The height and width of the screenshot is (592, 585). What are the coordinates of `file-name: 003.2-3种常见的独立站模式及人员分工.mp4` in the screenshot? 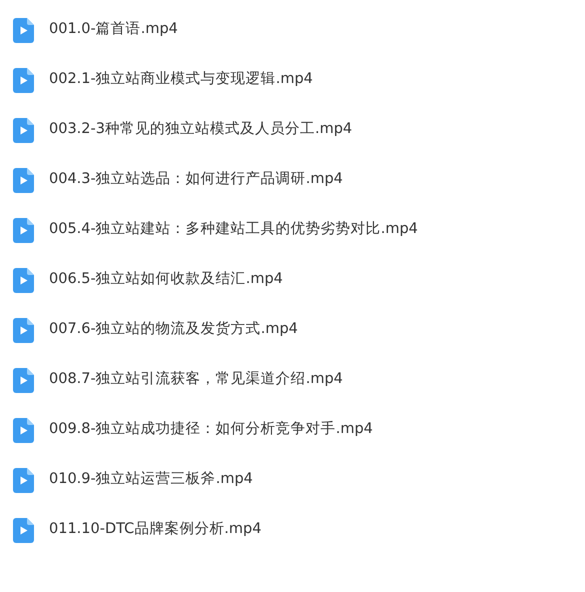 It's located at (200, 130).